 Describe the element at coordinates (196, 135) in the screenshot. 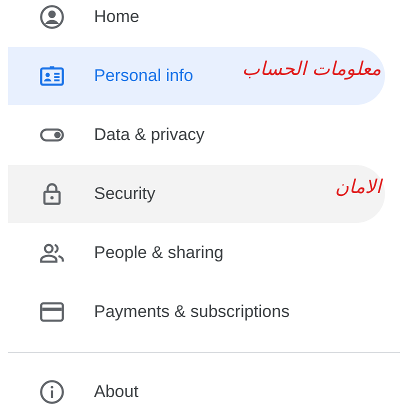

I see `nav-item: Data & privacy` at that location.